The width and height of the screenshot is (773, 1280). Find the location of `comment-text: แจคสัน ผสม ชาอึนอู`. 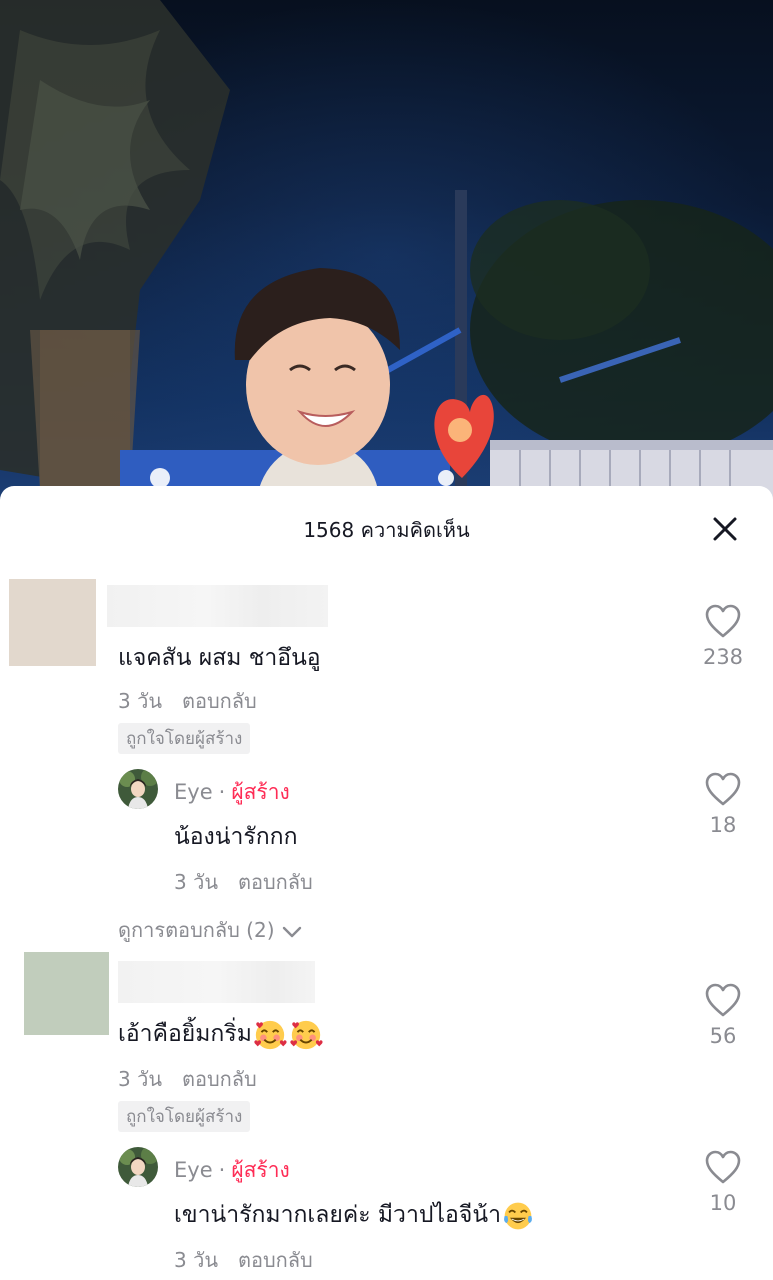

comment-text: แจคสัน ผสม ชาอึนอู is located at coordinates (219, 658).